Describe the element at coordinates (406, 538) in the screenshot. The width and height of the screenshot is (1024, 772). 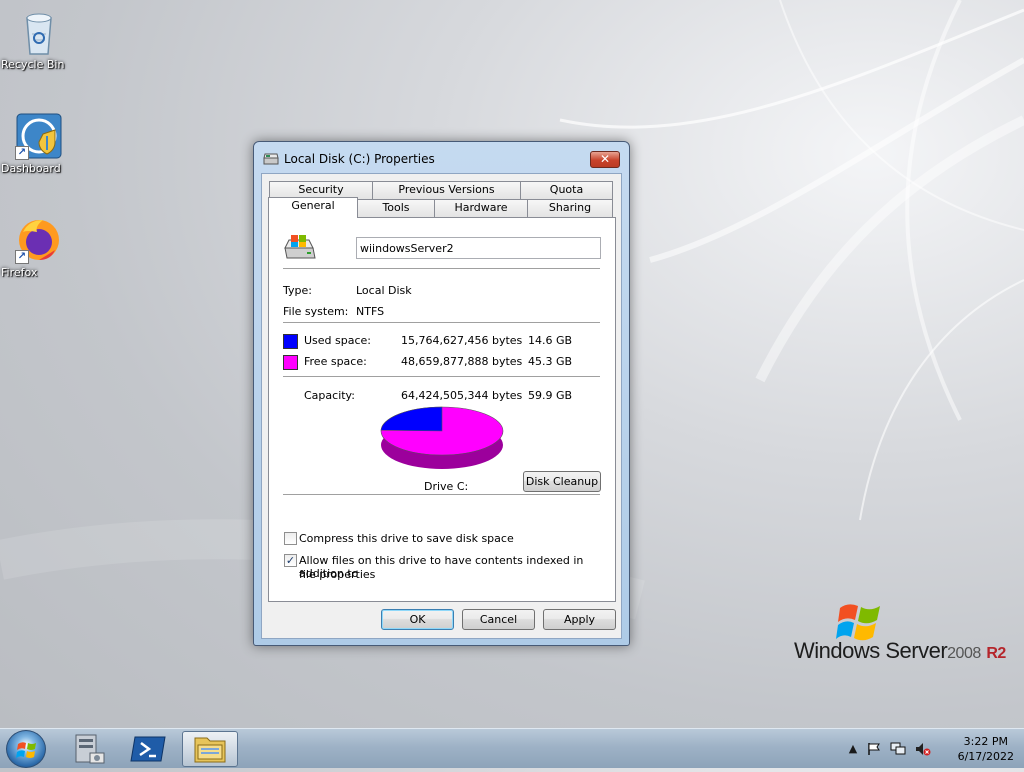
I see `compress-drive-label: Compress this drive to save disk space` at that location.